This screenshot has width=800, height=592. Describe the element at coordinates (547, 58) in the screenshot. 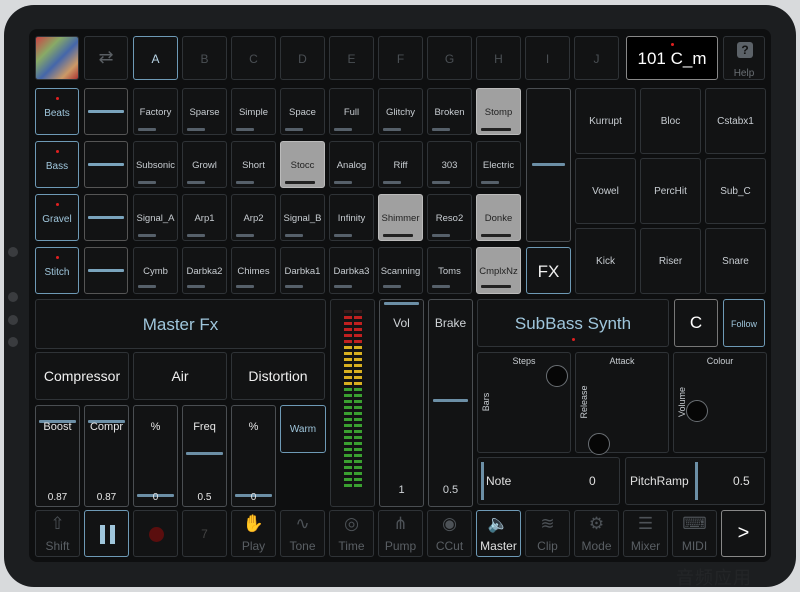

I see `scene-button-i: I` at that location.